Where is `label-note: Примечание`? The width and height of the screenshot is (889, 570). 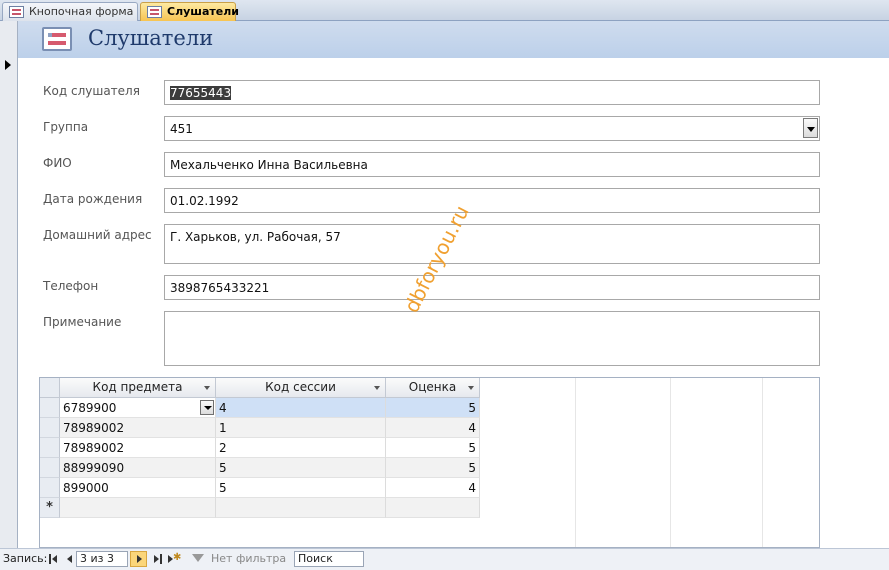
label-note: Примечание is located at coordinates (82, 322).